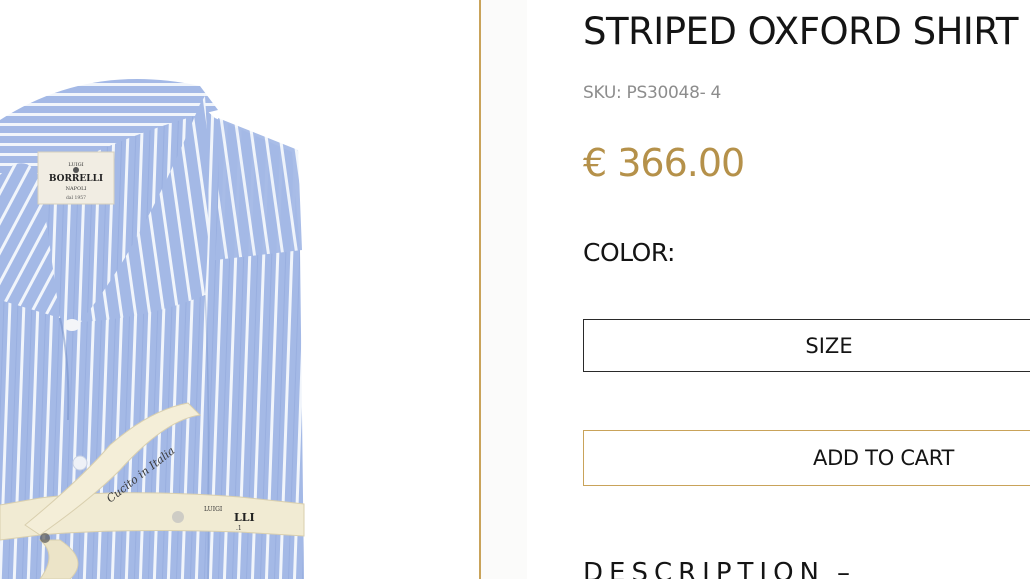 The width and height of the screenshot is (1030, 579). Describe the element at coordinates (244, 517) in the screenshot. I see `ribbon-brand: LLI` at that location.